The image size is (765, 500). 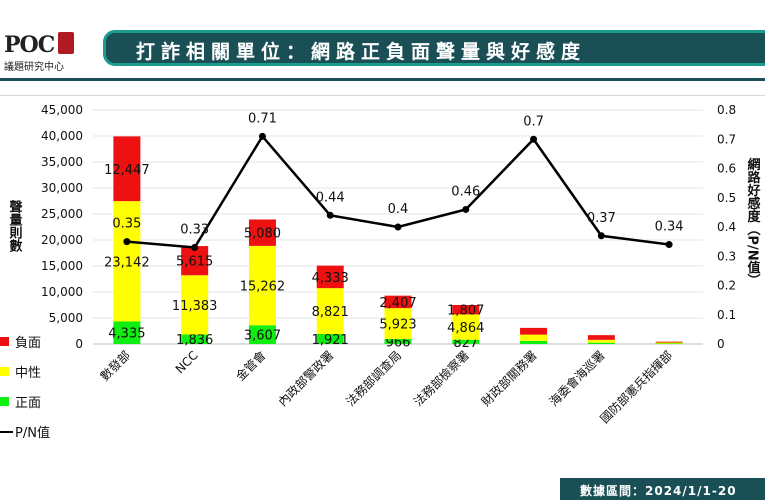 I want to click on y-tick-label: 20,000, so click(x=62, y=240).